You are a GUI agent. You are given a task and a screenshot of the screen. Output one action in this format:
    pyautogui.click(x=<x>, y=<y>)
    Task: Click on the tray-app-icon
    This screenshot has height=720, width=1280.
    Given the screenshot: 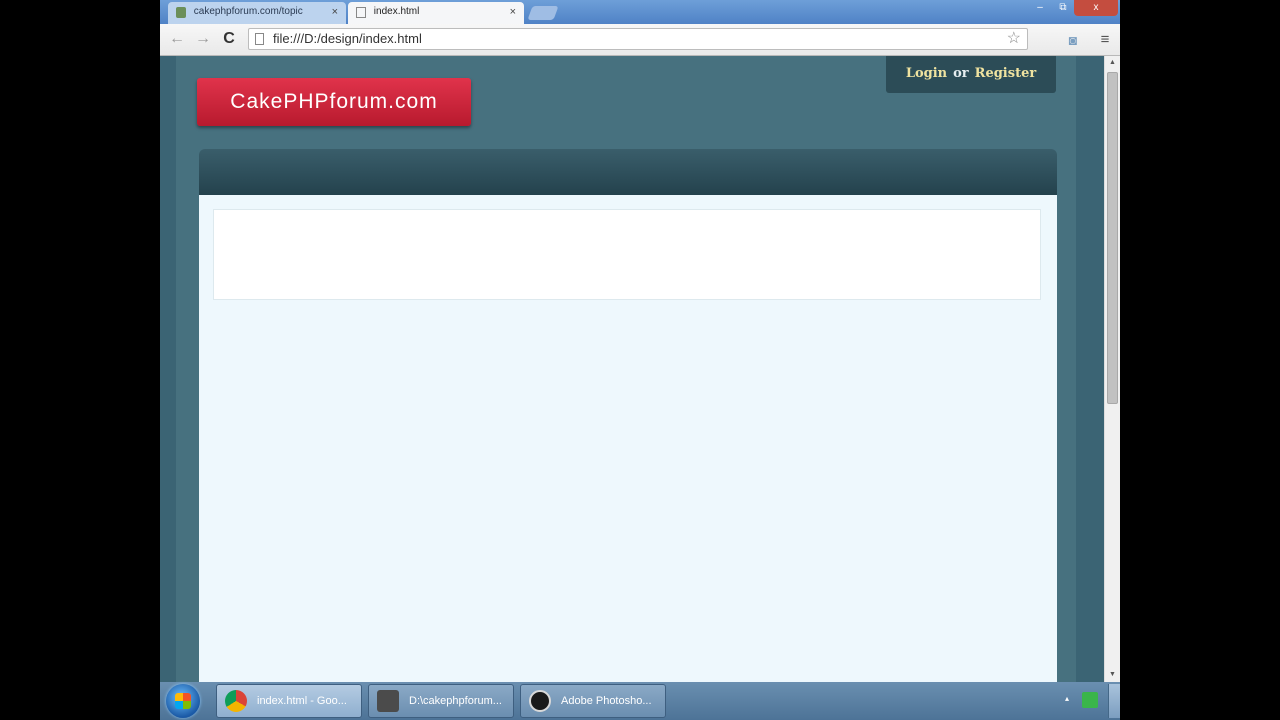 What is the action you would take?
    pyautogui.click(x=1090, y=700)
    